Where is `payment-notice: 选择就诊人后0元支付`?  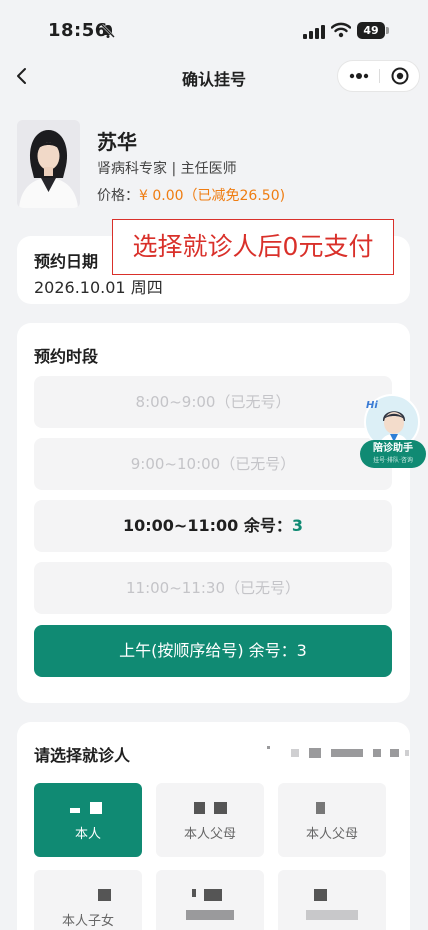
payment-notice: 选择就诊人后0元支付 is located at coordinates (253, 247).